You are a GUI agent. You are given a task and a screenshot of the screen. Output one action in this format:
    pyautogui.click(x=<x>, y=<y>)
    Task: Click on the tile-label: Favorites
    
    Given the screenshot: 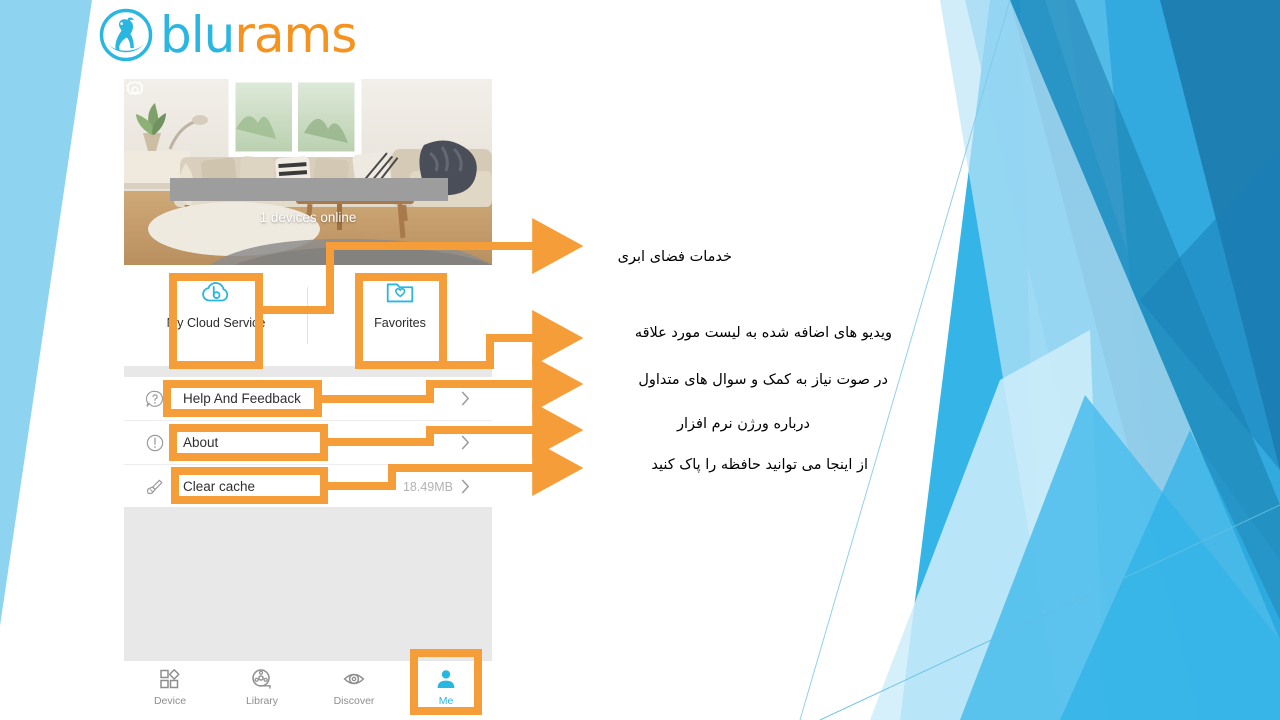 What is the action you would take?
    pyautogui.click(x=400, y=323)
    